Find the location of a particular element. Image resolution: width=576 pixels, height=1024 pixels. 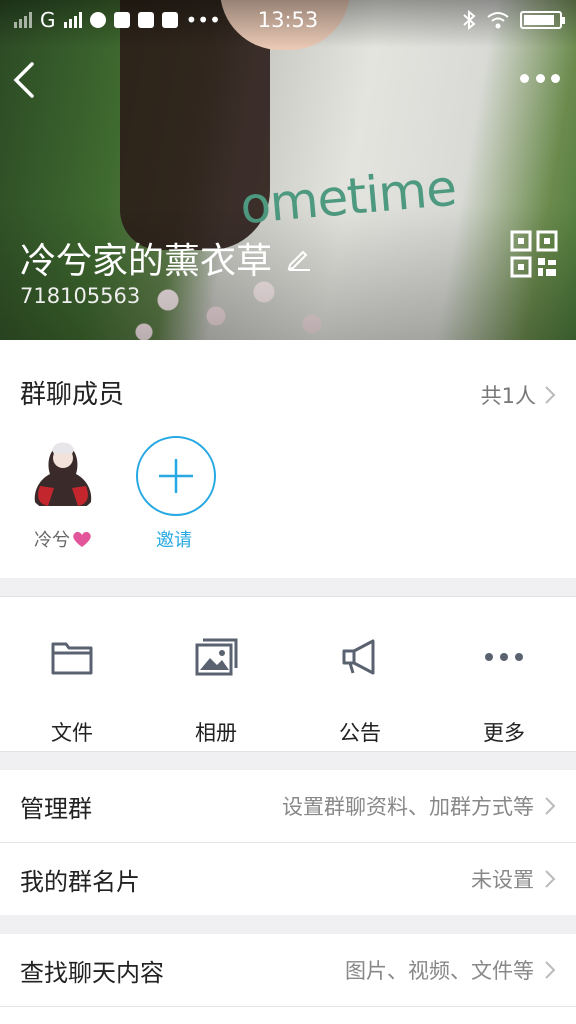

members-title: 群聊成员 is located at coordinates (72, 395).